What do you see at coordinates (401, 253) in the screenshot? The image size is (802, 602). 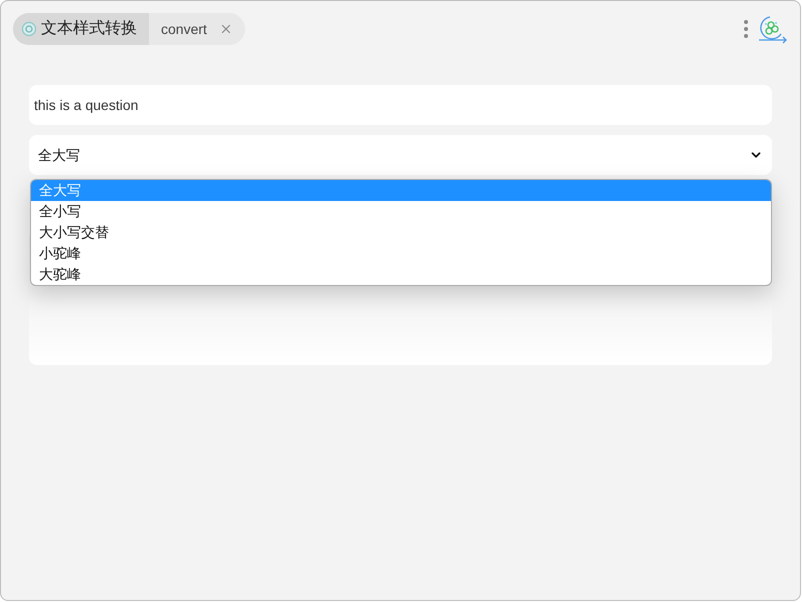 I see `dropdown-option: 小驼峰` at bounding box center [401, 253].